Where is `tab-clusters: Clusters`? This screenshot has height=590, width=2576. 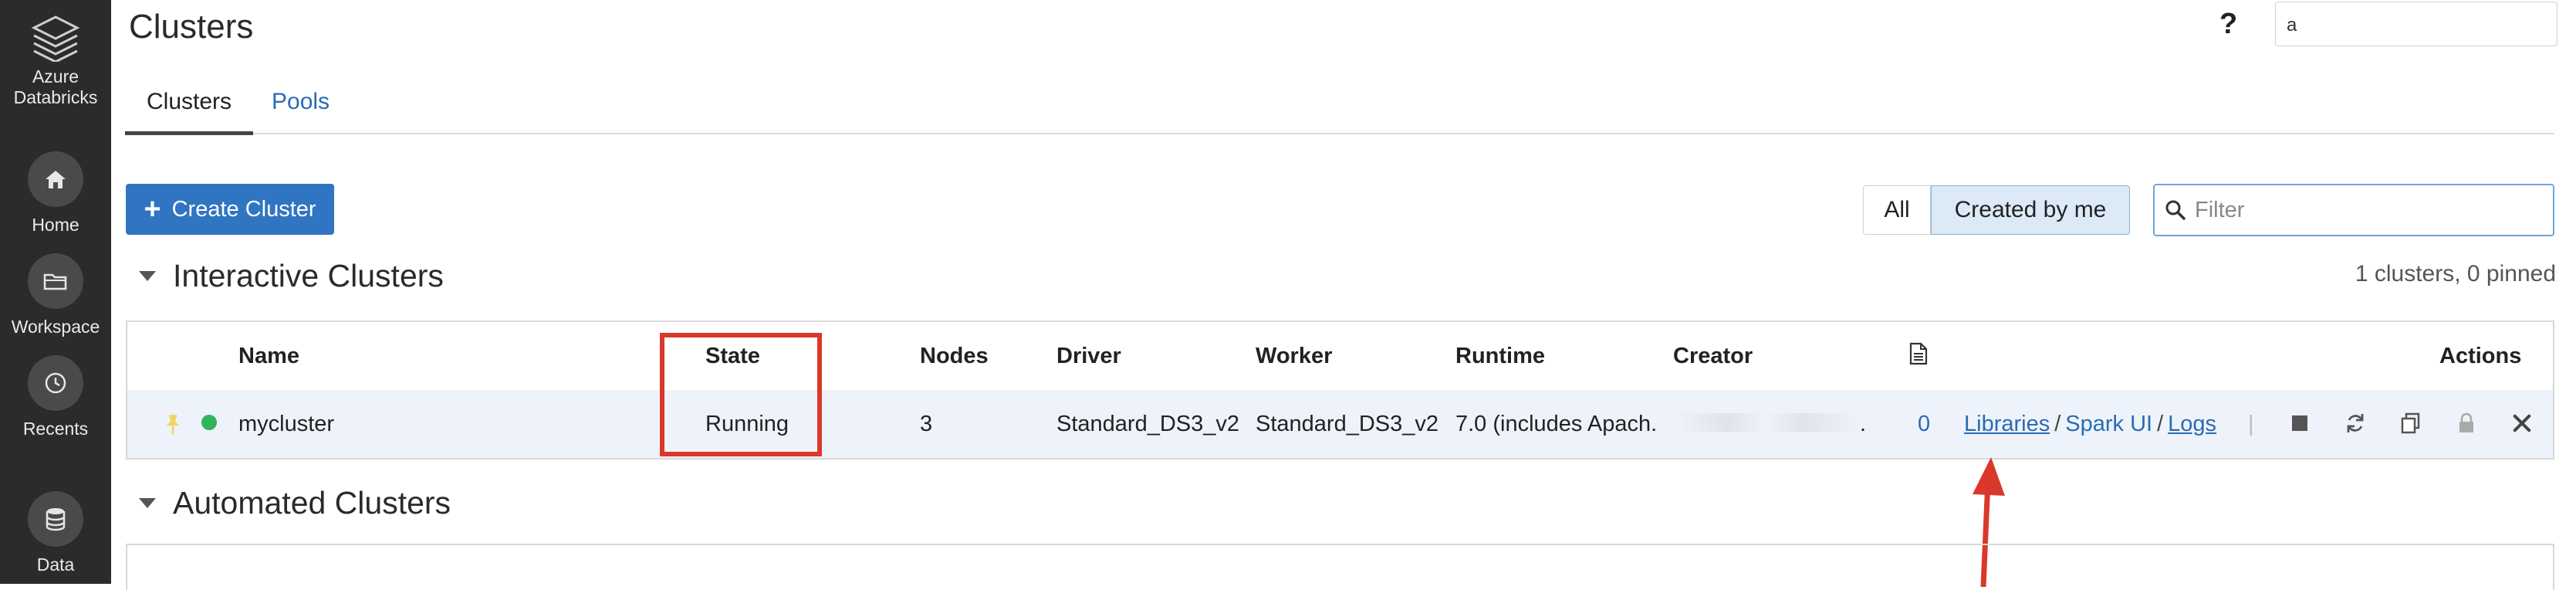
tab-clusters: Clusters is located at coordinates (189, 109).